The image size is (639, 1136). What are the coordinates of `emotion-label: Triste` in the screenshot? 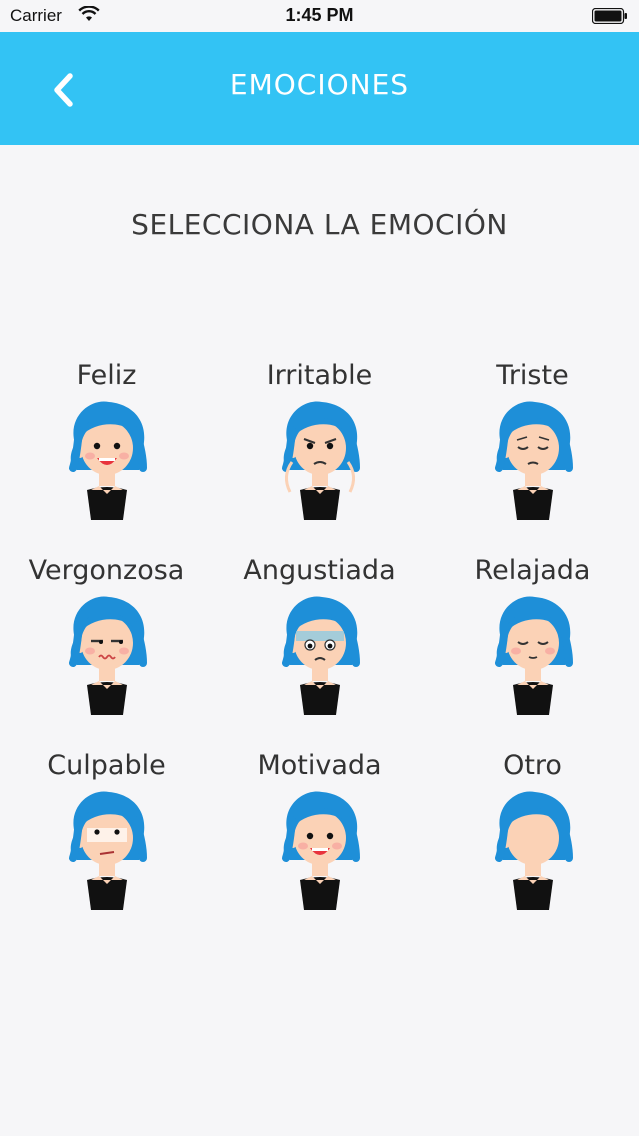 It's located at (532, 375).